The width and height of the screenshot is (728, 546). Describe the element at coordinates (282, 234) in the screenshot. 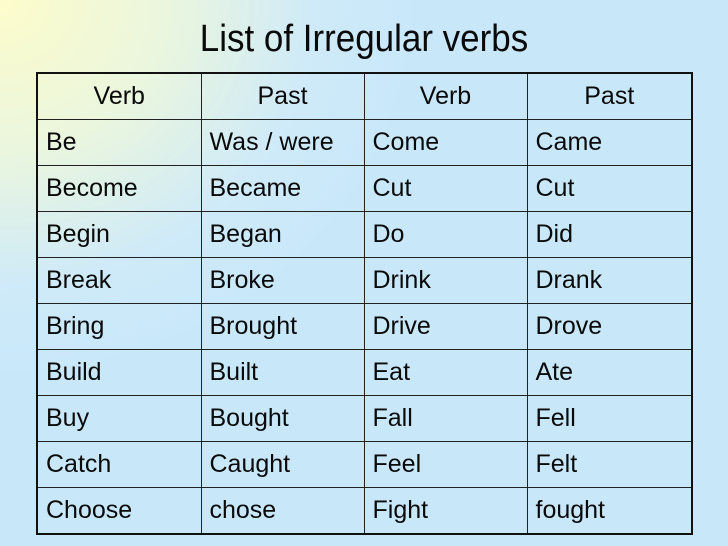

I see `past-cell: Began` at that location.